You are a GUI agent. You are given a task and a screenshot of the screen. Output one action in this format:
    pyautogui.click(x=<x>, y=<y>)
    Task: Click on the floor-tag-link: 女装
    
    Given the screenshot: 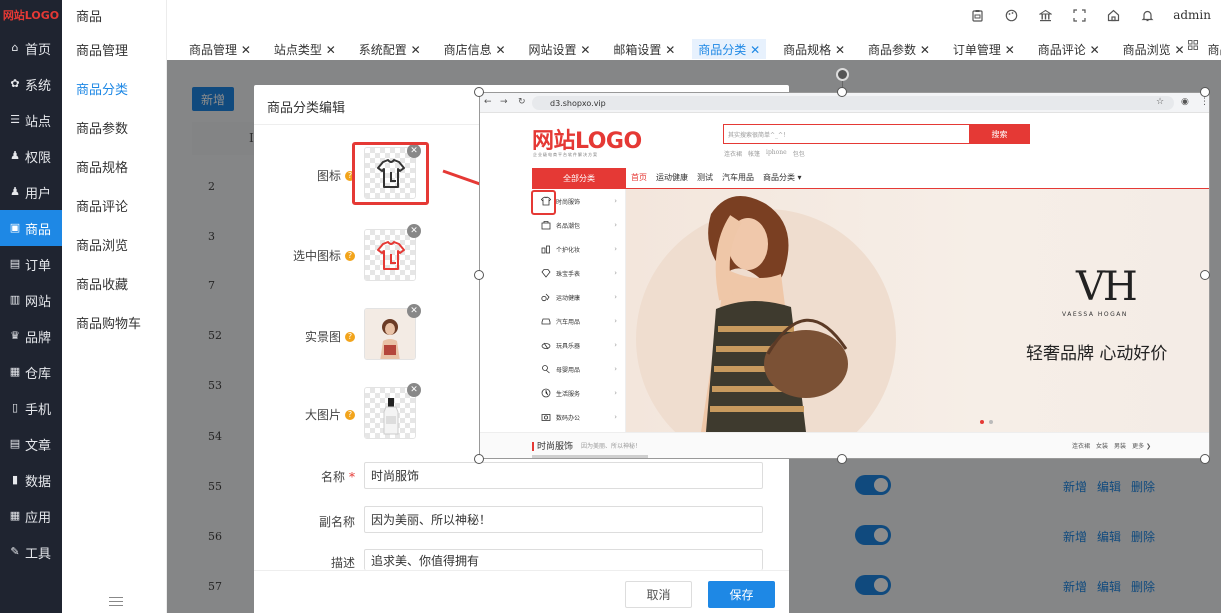 What is the action you would take?
    pyautogui.click(x=1102, y=445)
    